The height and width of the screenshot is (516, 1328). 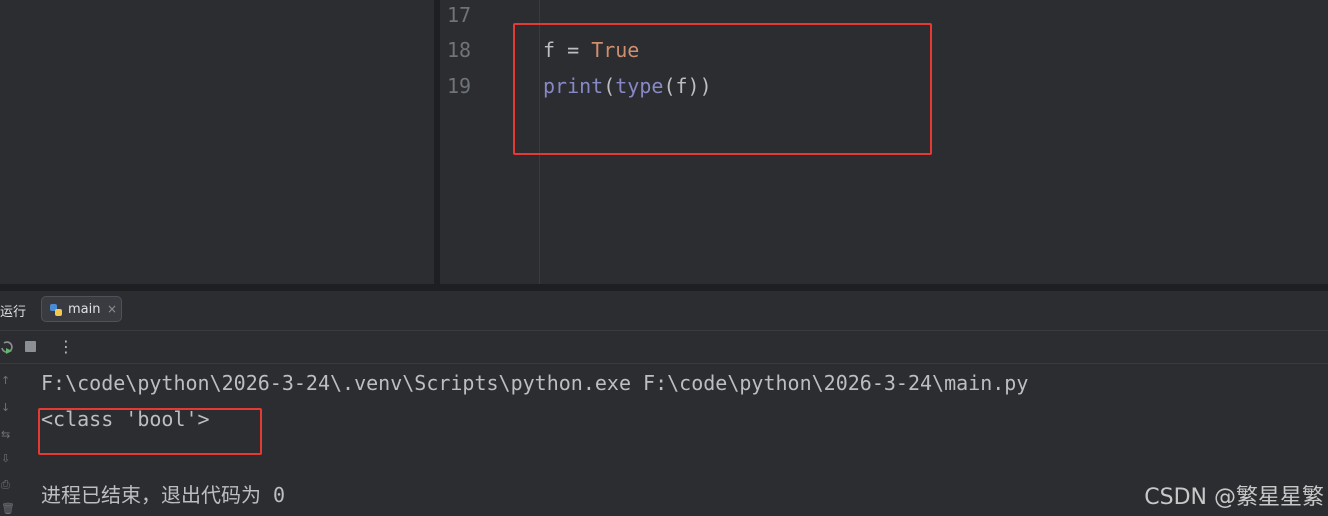 I want to click on rerun-icon, so click(x=7, y=349).